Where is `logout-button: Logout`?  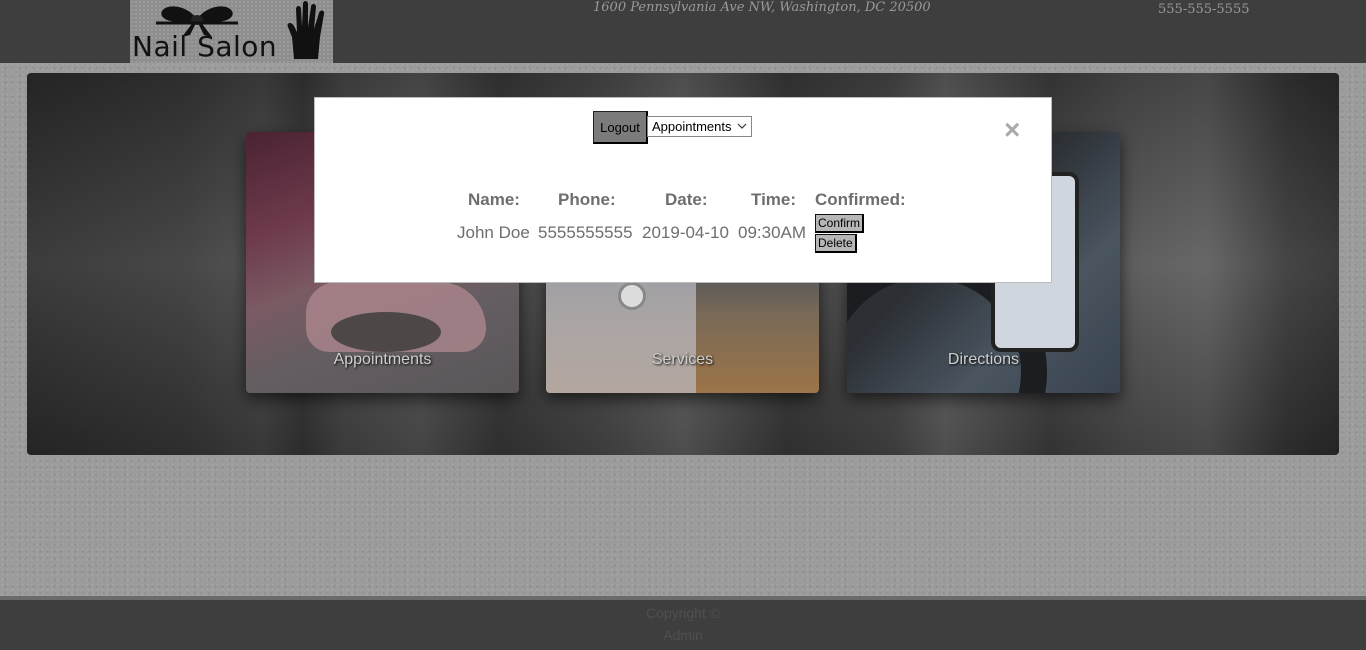
logout-button: Logout is located at coordinates (620, 127).